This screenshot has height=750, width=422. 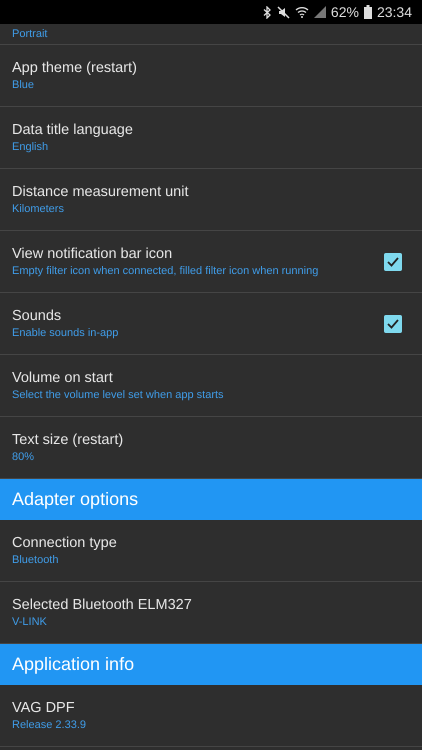 I want to click on preference-title: Volume on start, so click(x=63, y=378).